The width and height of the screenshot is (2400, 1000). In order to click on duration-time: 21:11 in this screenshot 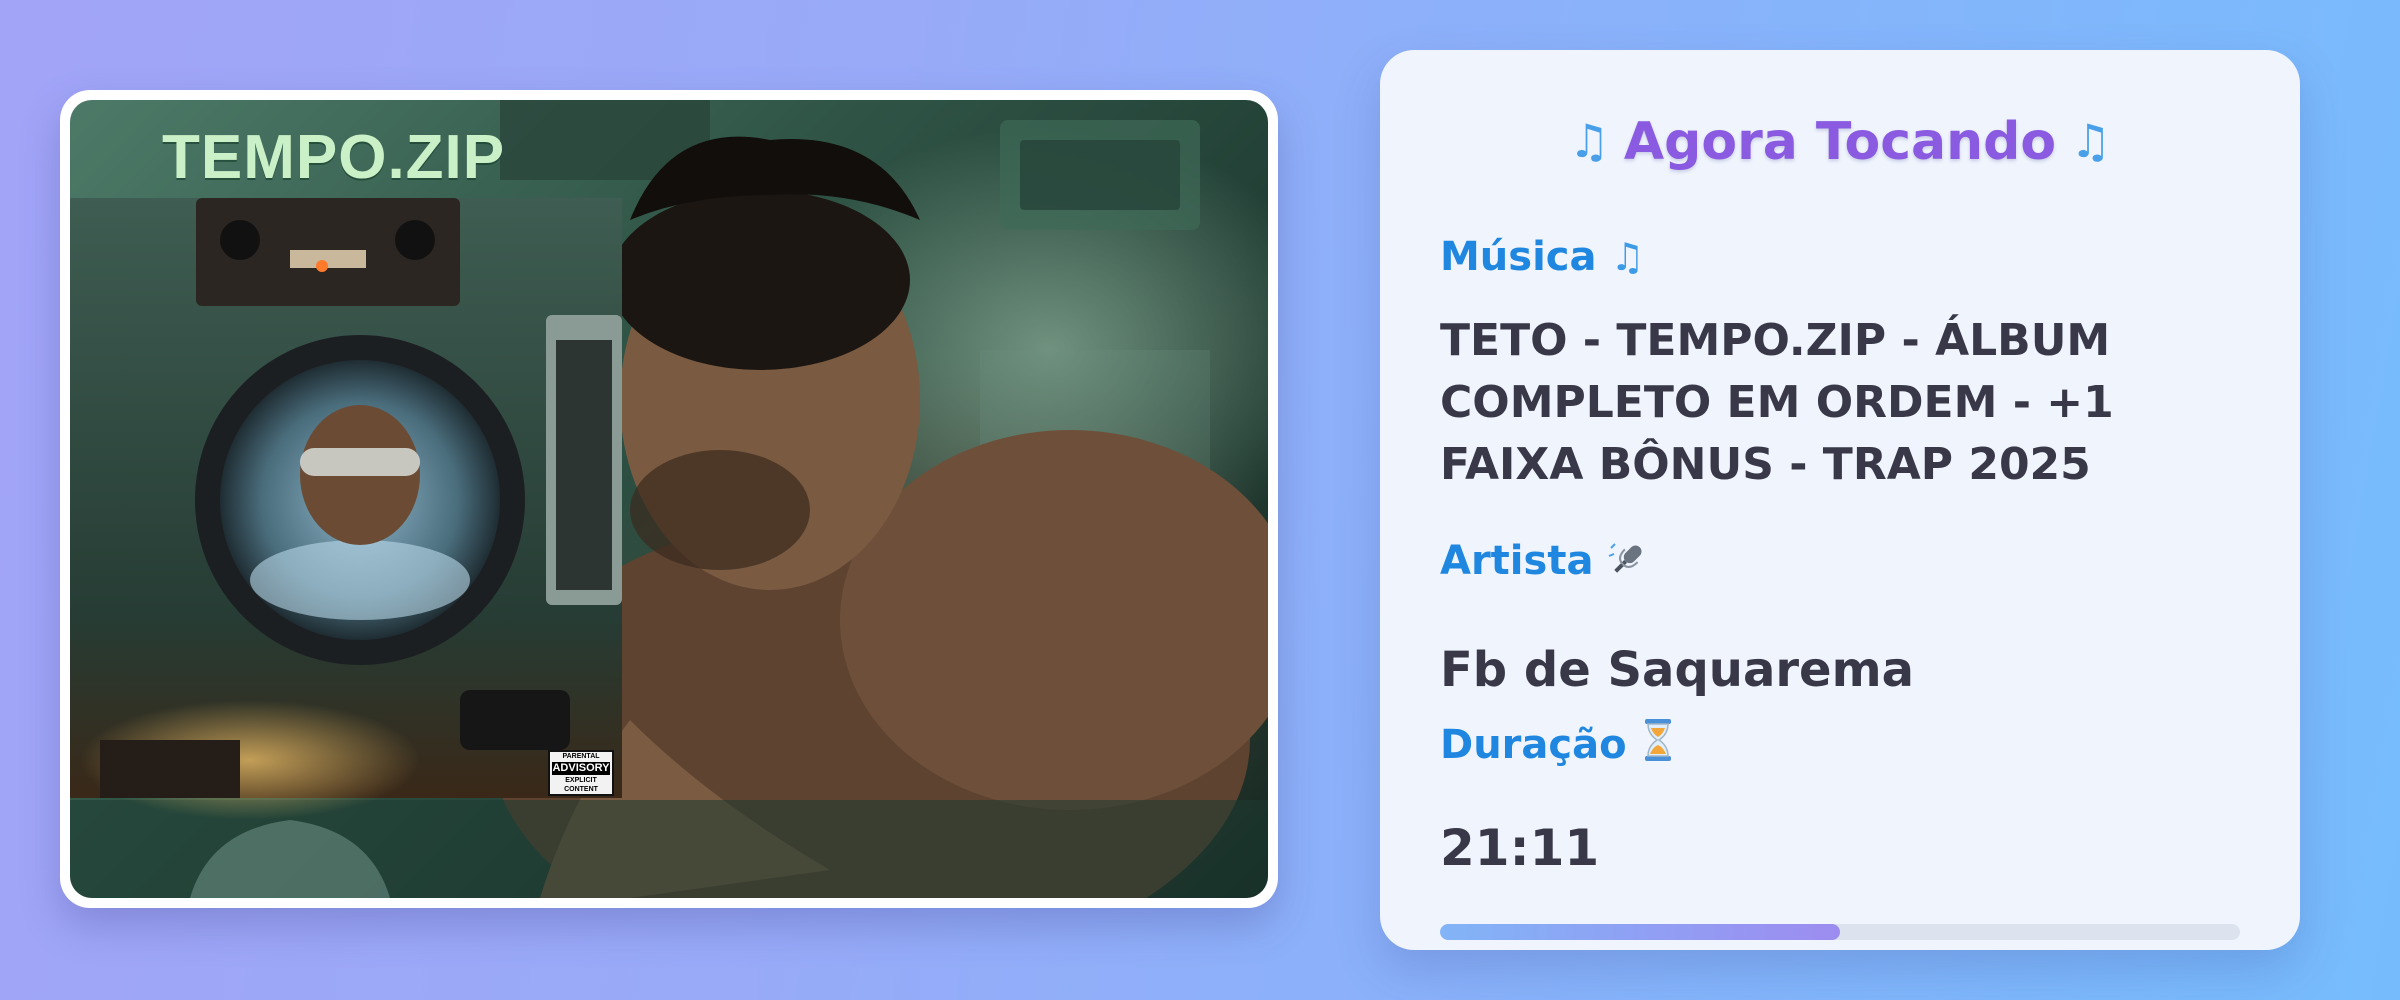, I will do `click(1520, 848)`.